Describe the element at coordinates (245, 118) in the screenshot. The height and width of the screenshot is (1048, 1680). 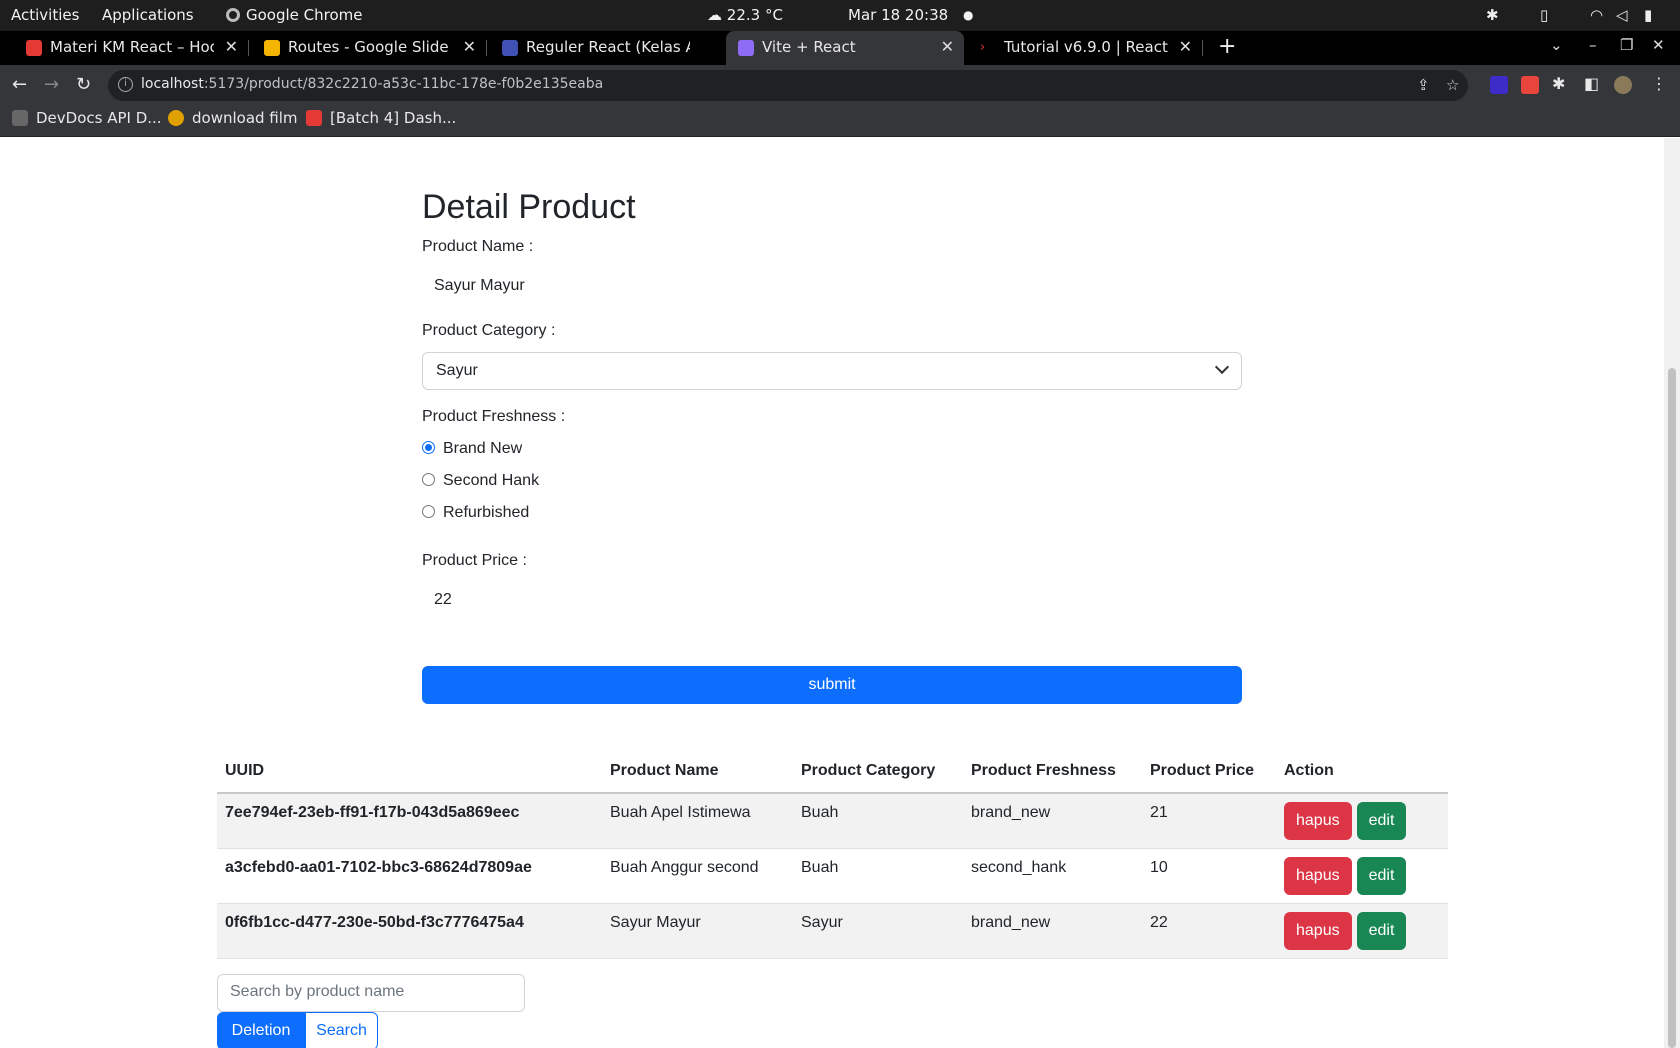
I see `bookmark-label: download film` at that location.